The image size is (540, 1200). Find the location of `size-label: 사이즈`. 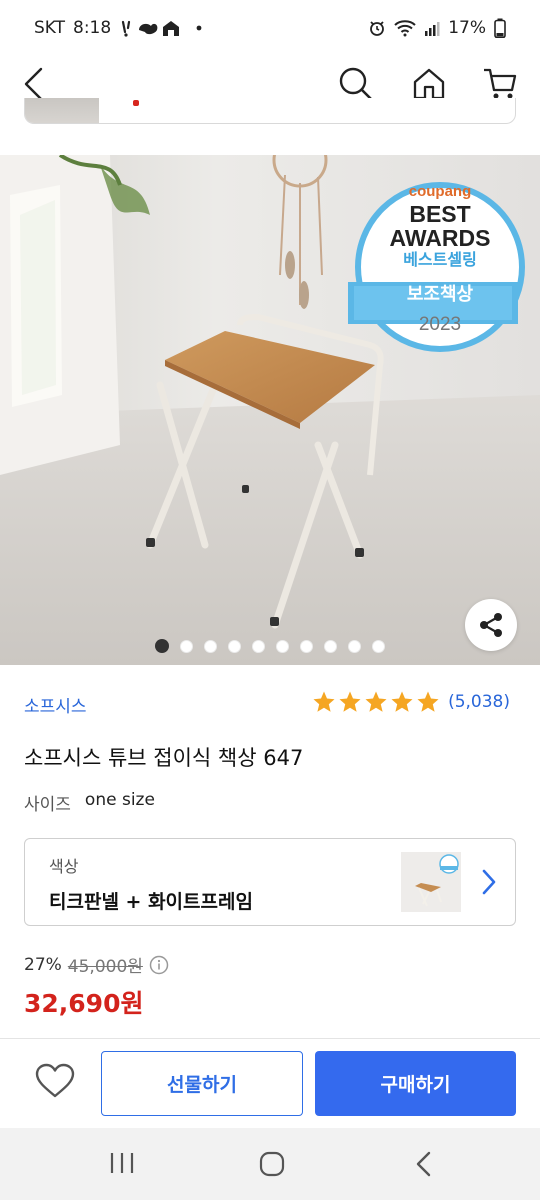

size-label: 사이즈 is located at coordinates (47, 805).